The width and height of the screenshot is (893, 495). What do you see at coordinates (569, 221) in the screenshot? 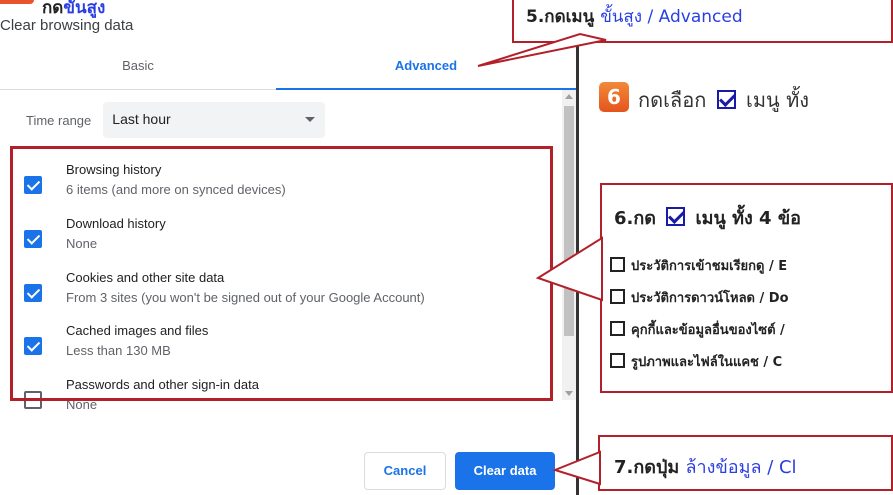
I see `scroll-thumb` at bounding box center [569, 221].